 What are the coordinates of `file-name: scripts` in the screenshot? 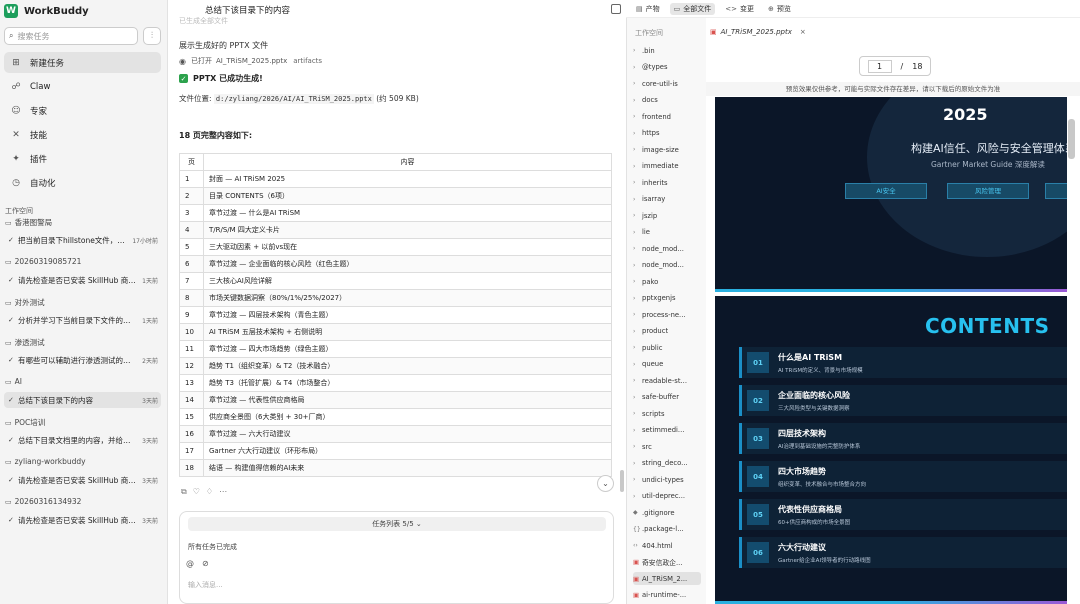 It's located at (653, 413).